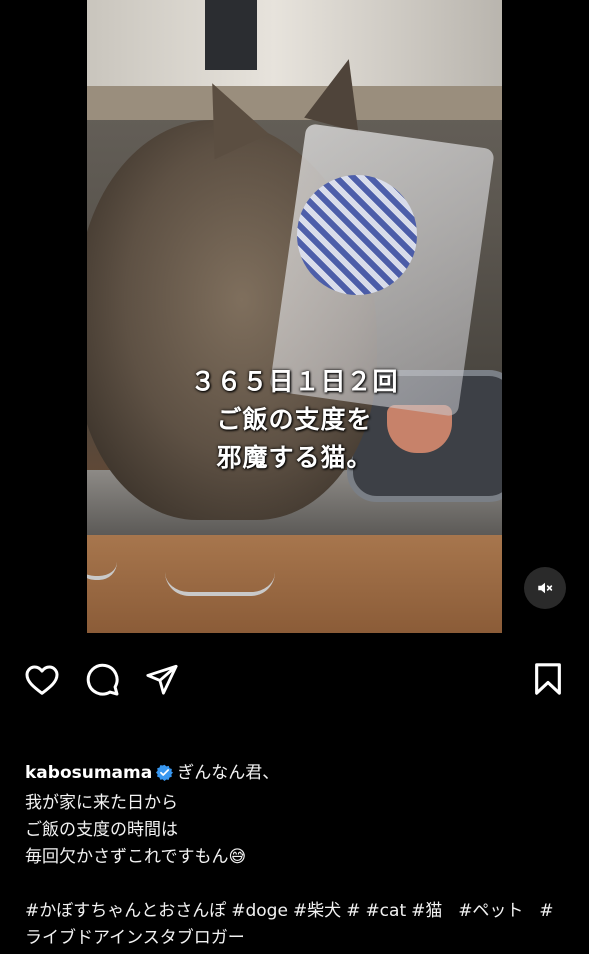  What do you see at coordinates (353, 911) in the screenshot?
I see `hashtag-link: #` at bounding box center [353, 911].